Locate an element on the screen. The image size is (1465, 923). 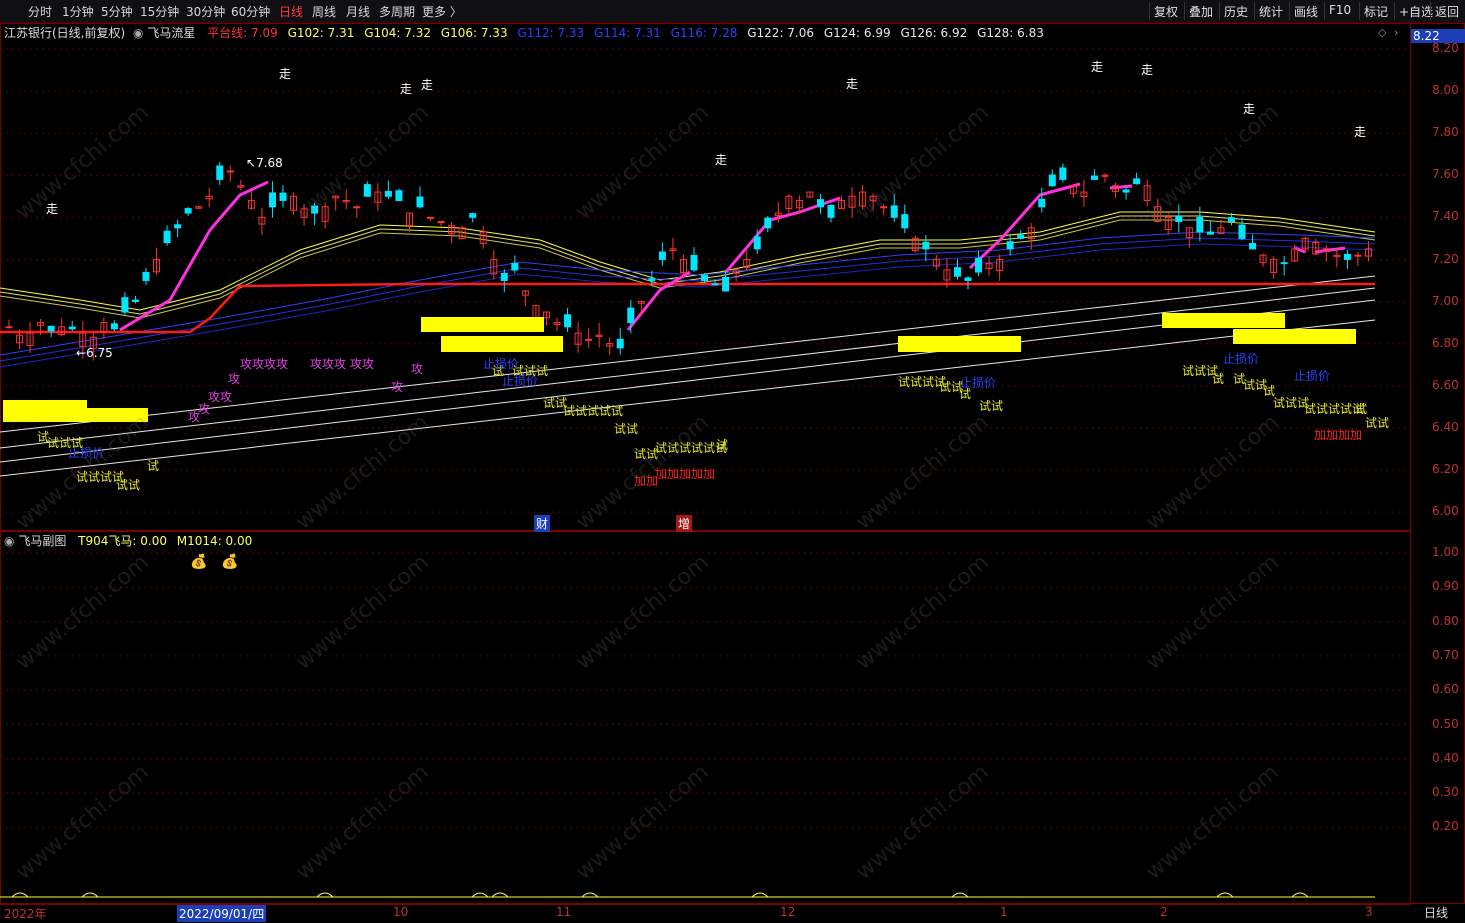
placement-event-mark: 增 is located at coordinates (684, 523).